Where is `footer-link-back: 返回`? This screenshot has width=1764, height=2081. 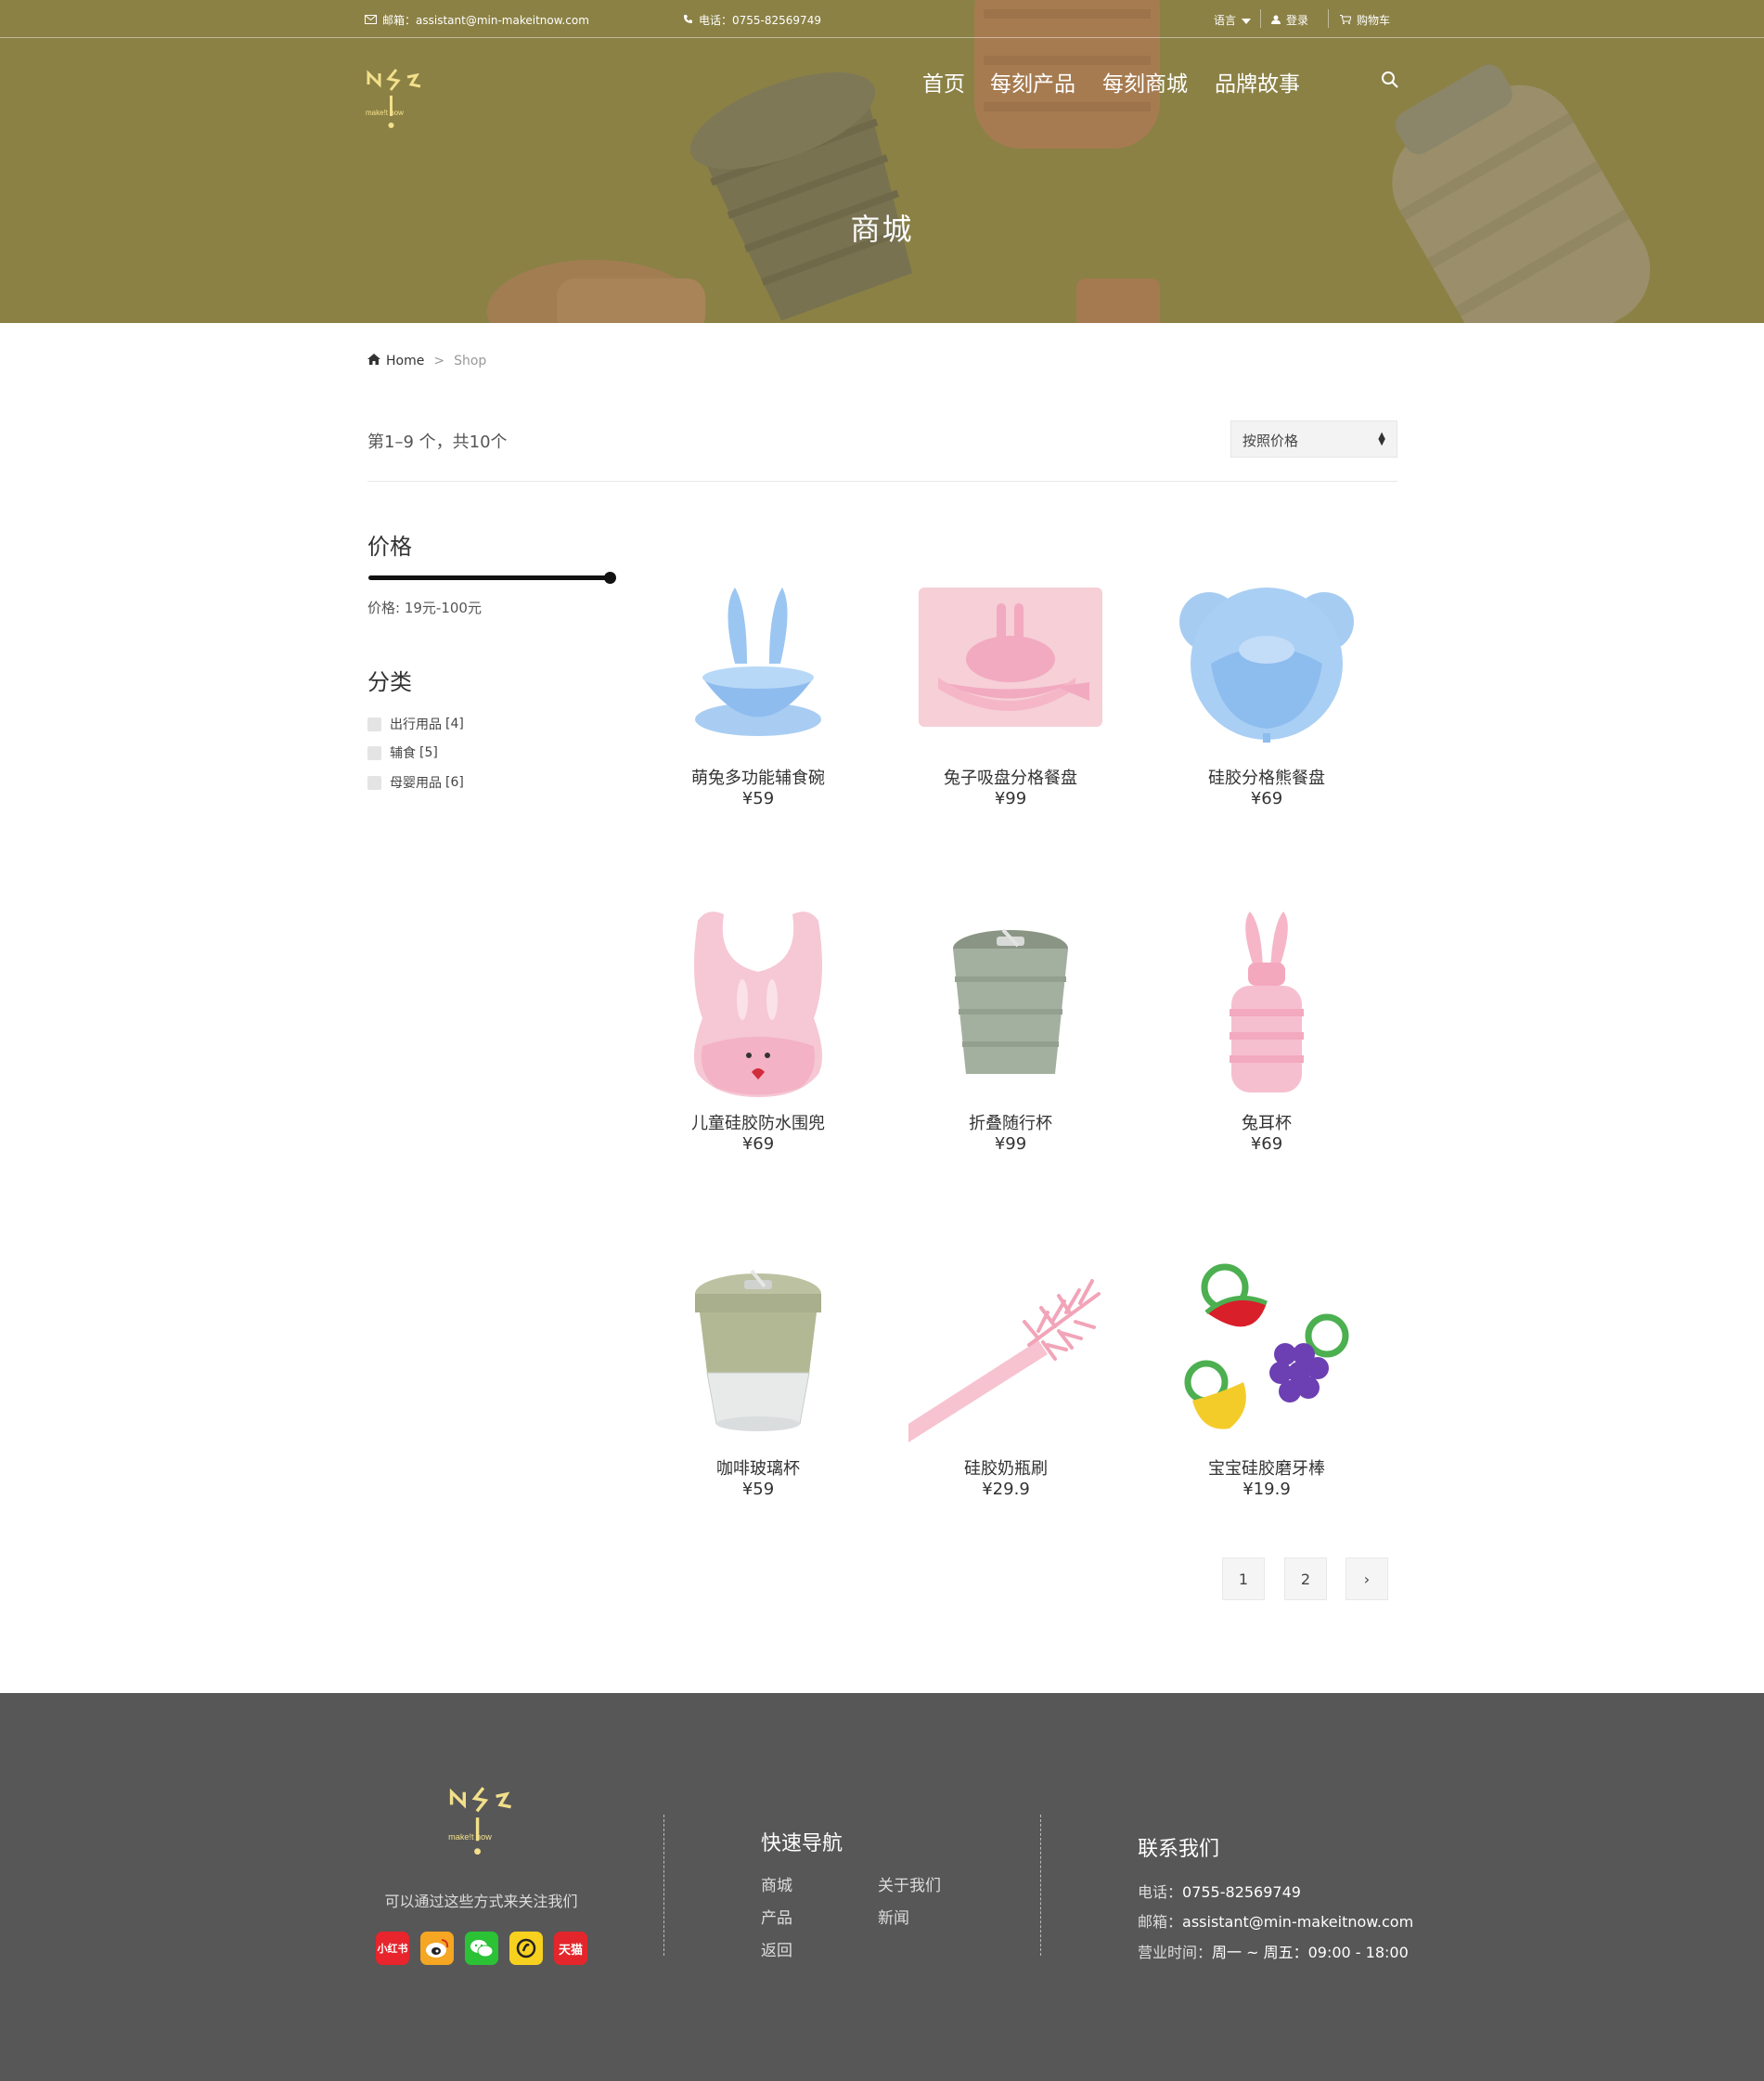
footer-link-back: 返回 is located at coordinates (777, 1948).